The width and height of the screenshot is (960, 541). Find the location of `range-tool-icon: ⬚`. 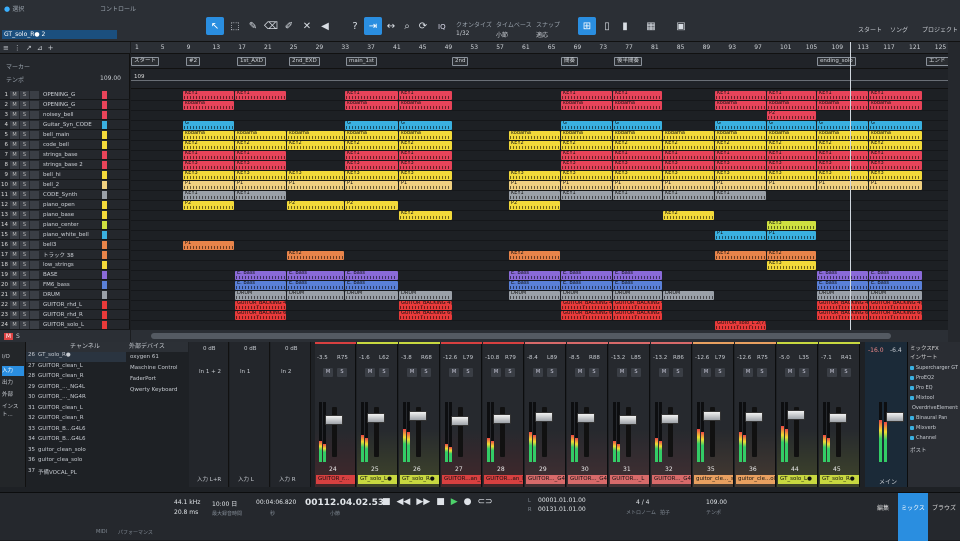

range-tool-icon: ⬚ is located at coordinates (235, 26).